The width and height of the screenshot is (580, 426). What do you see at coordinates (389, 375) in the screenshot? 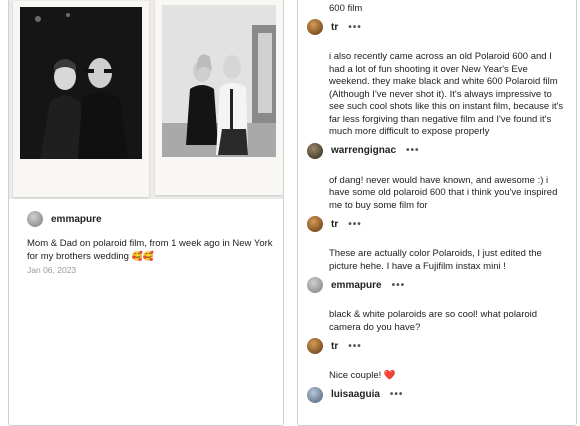
I see `red-heart-icon: ❤️` at bounding box center [389, 375].